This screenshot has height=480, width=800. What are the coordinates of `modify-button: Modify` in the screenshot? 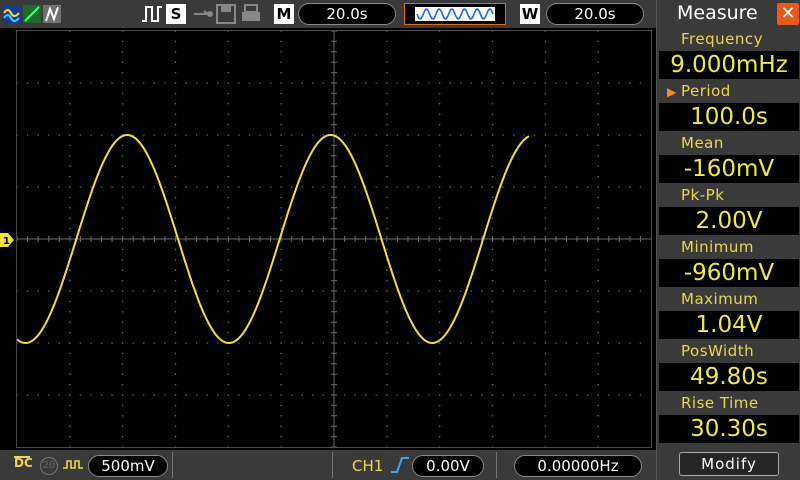 It's located at (729, 464).